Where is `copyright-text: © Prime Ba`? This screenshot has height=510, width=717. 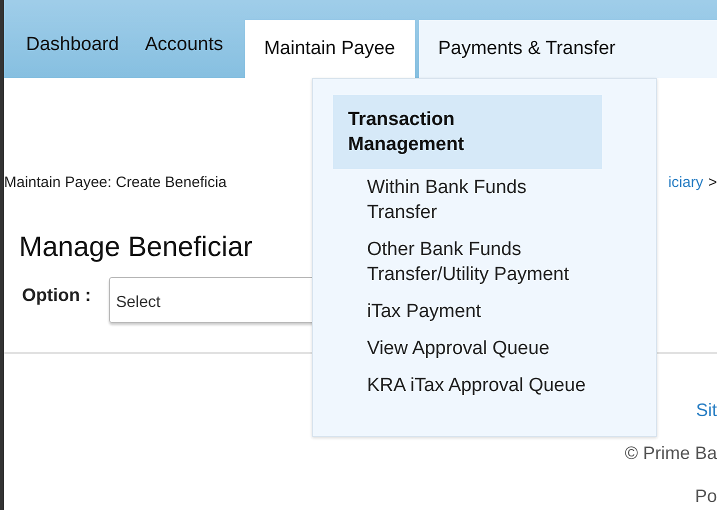 copyright-text: © Prime Ba is located at coordinates (670, 453).